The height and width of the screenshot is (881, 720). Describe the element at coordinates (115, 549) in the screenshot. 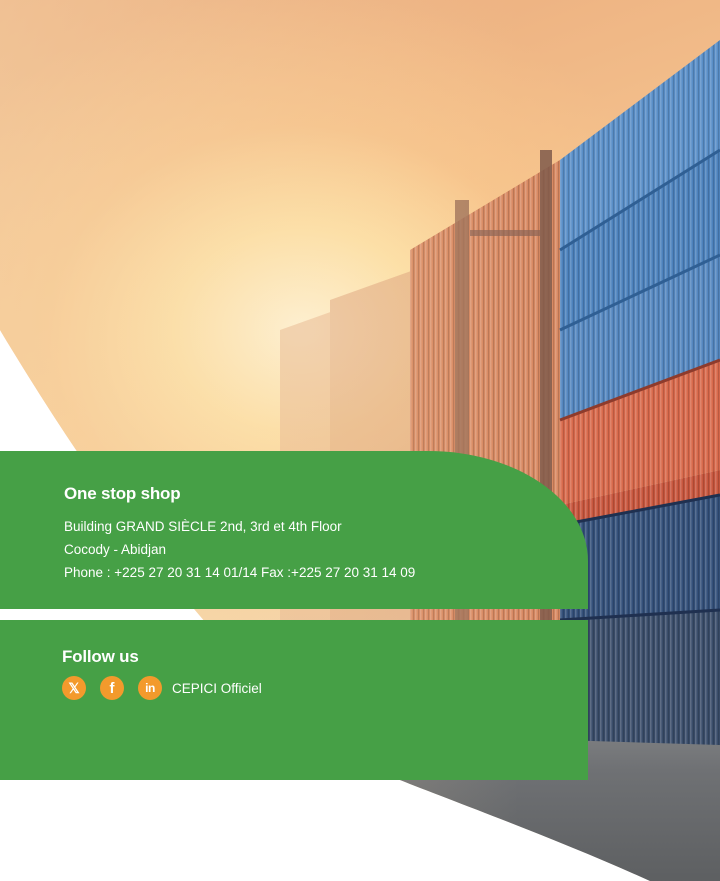

I see `address-line-2: Cocody - Abidjan` at that location.